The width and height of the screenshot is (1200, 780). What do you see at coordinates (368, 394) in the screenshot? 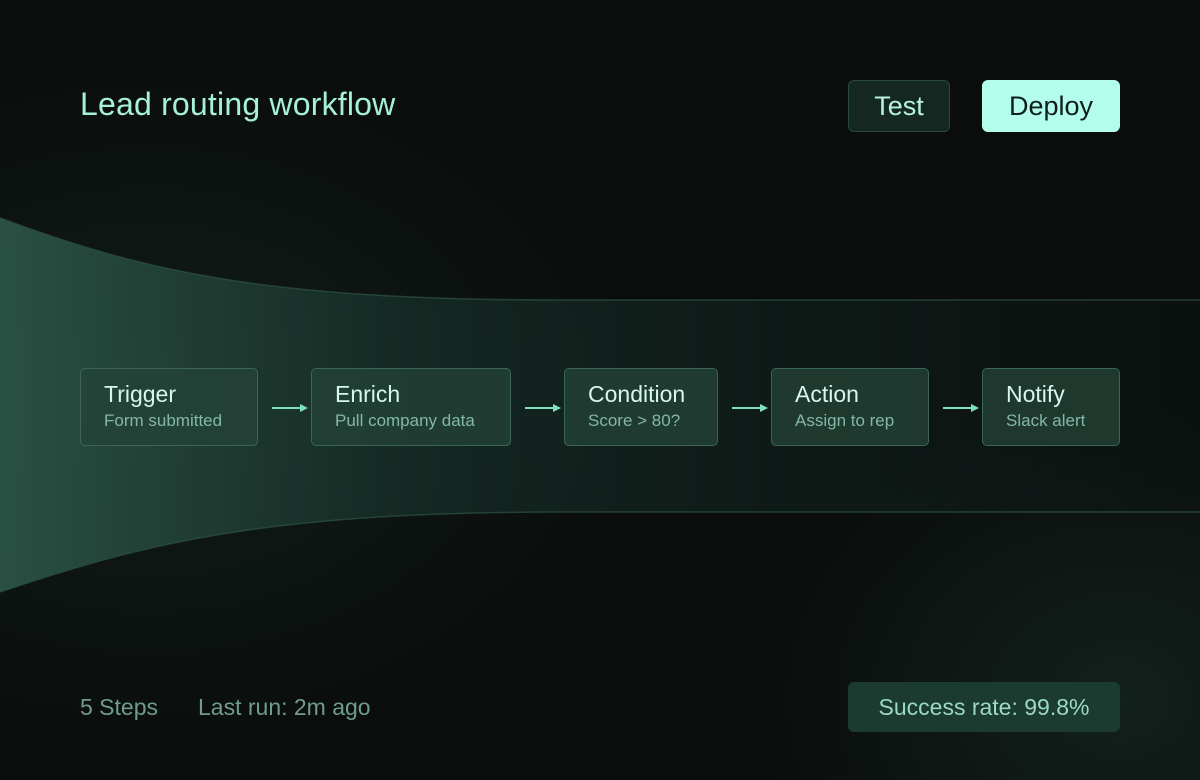
I see `step-title: Enrich` at bounding box center [368, 394].